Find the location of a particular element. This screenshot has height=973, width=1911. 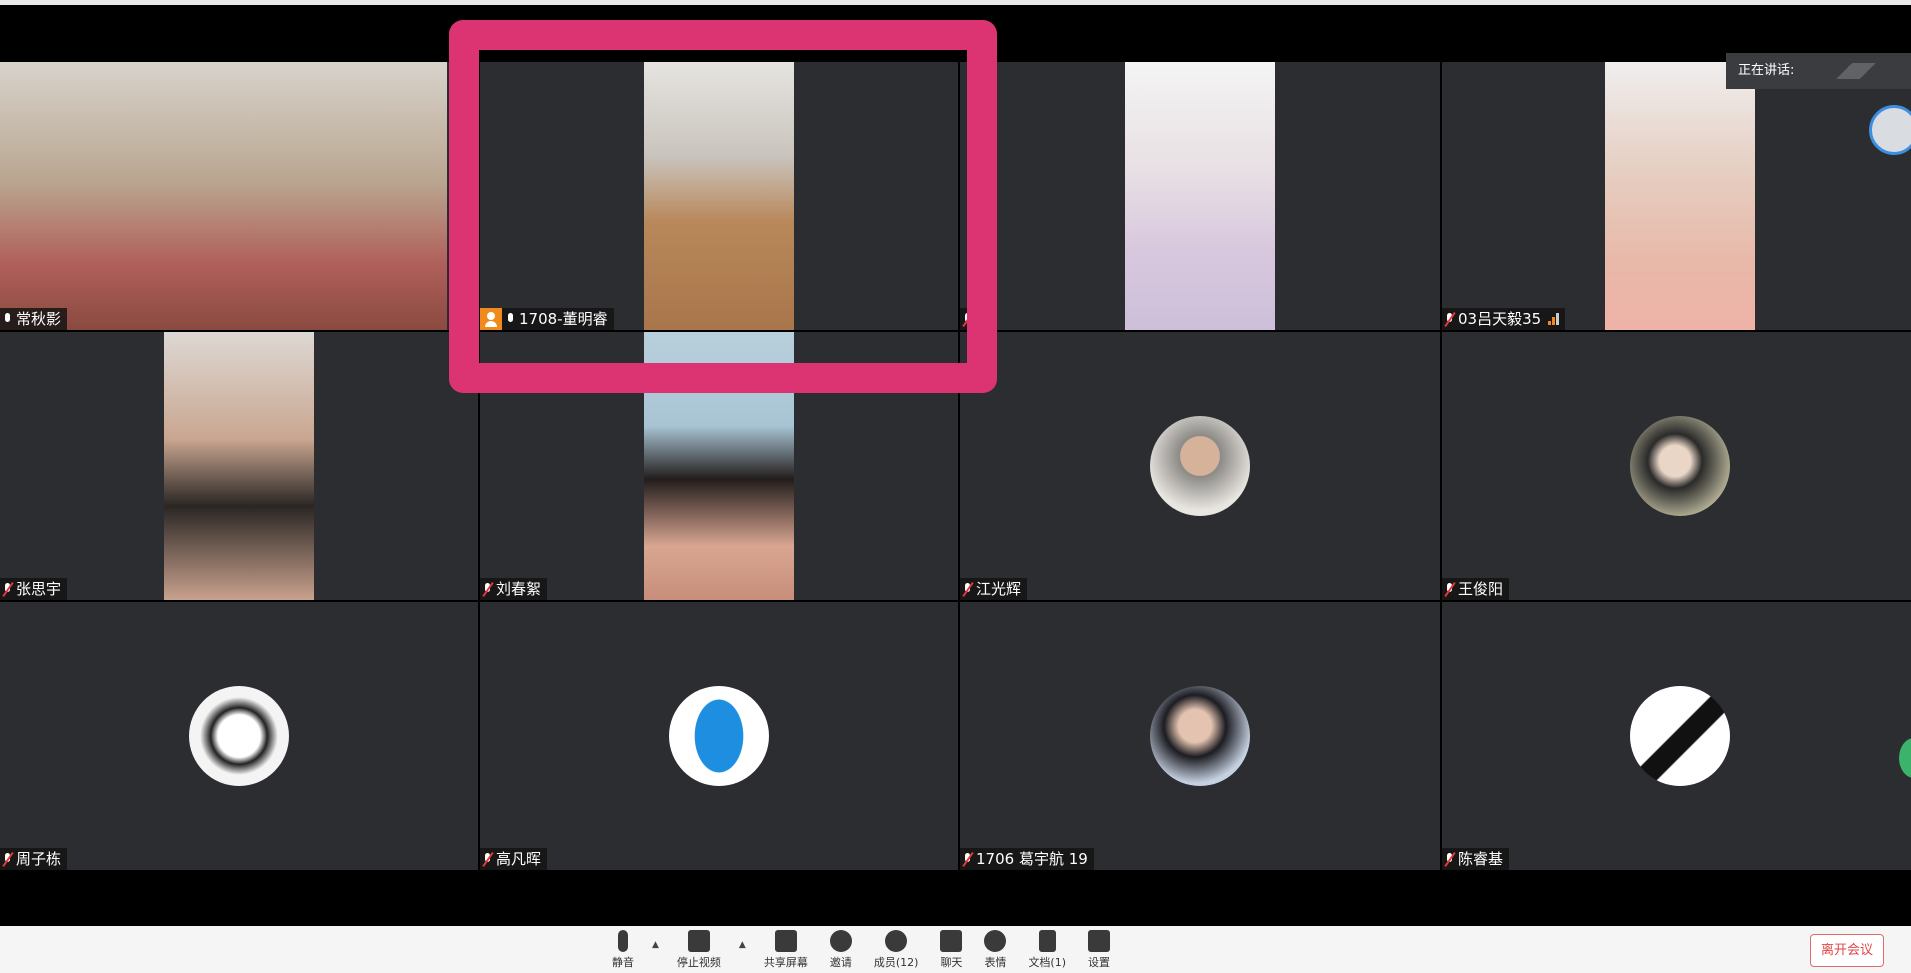

user-icon is located at coordinates (896, 940).